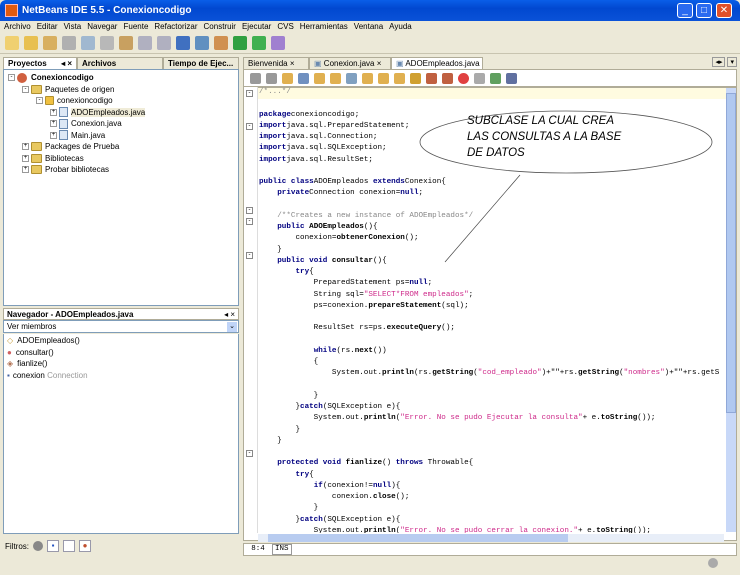 The width and height of the screenshot is (740, 575). What do you see at coordinates (496, 153) in the screenshot?
I see `callout-line: DE DATOS` at bounding box center [496, 153].